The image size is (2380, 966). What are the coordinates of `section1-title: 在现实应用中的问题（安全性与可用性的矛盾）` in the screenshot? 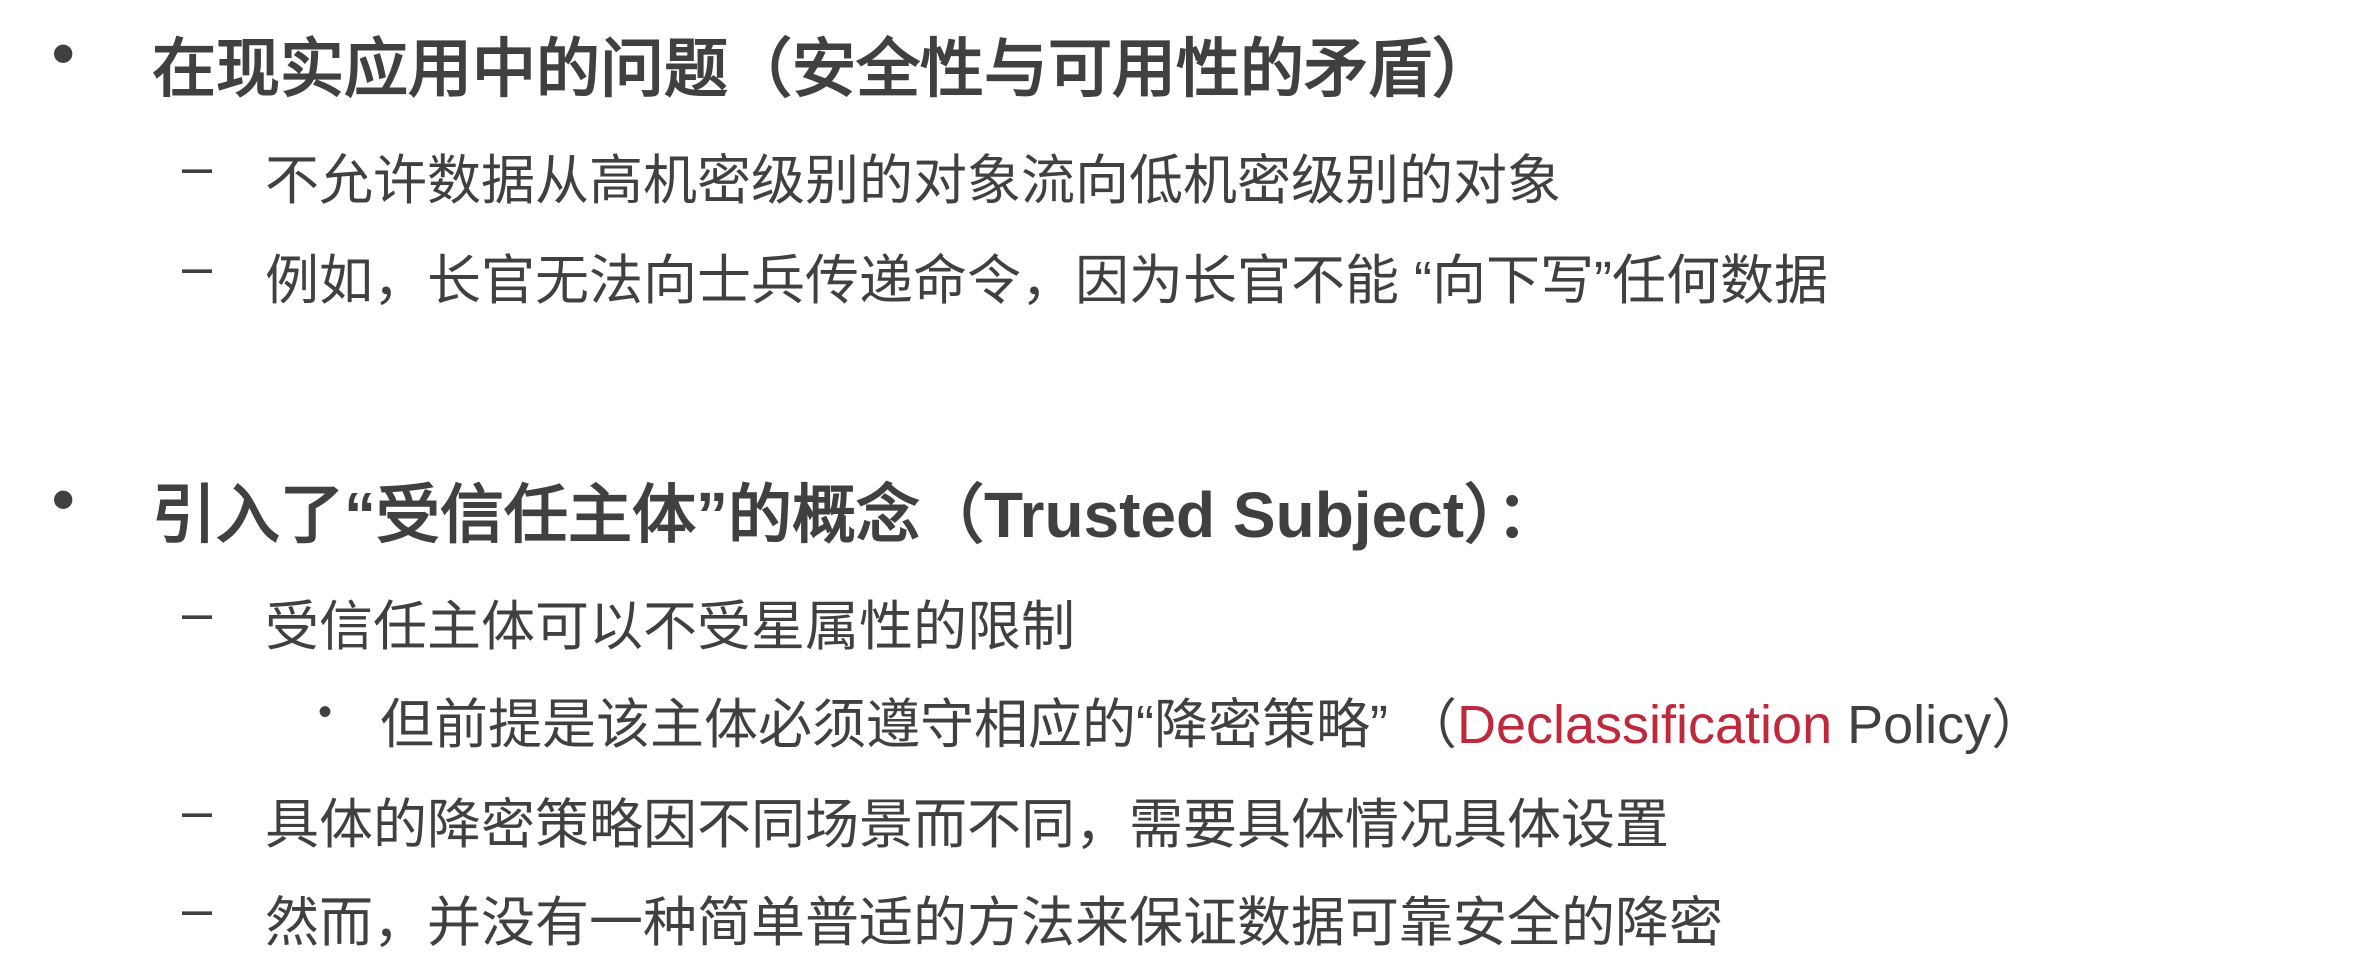 It's located at (824, 69).